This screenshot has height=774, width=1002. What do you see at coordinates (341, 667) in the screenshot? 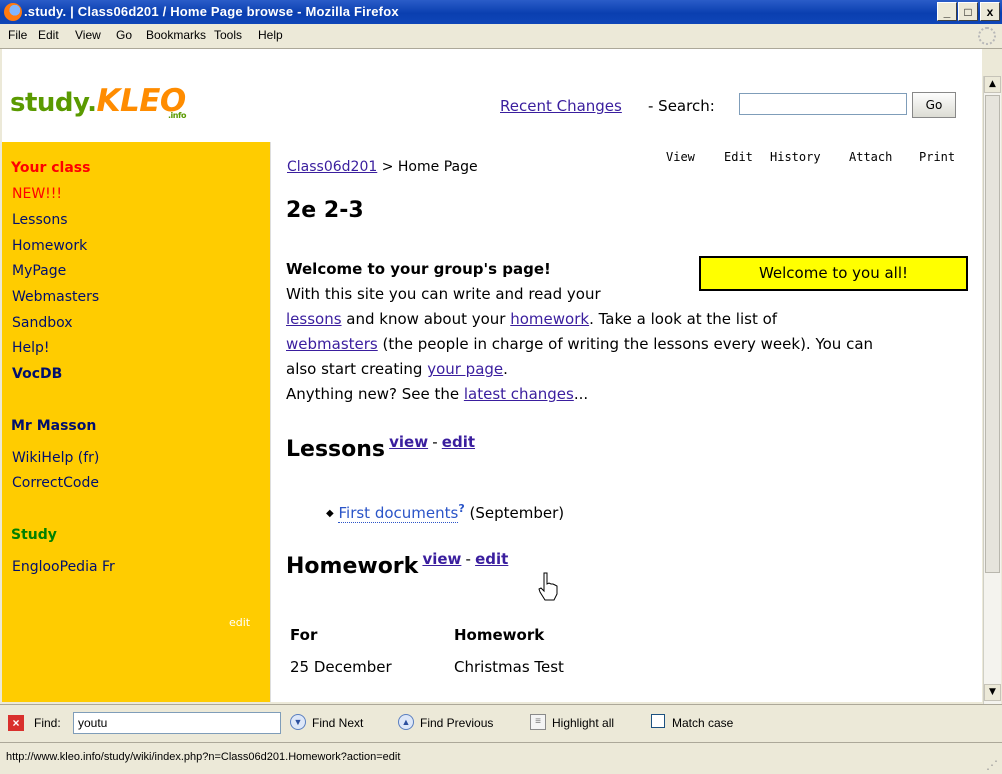
I see `table-cell-date: 25 December` at bounding box center [341, 667].